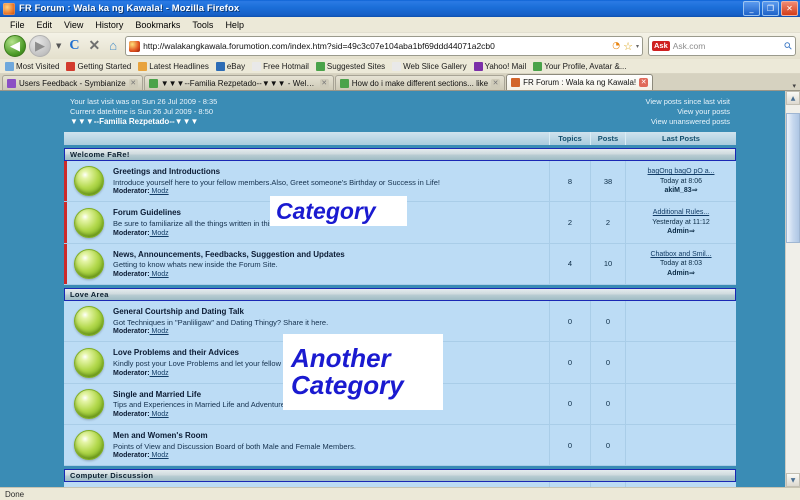 This screenshot has width=800, height=500. I want to click on scroll-up-icon: ▲, so click(793, 98).